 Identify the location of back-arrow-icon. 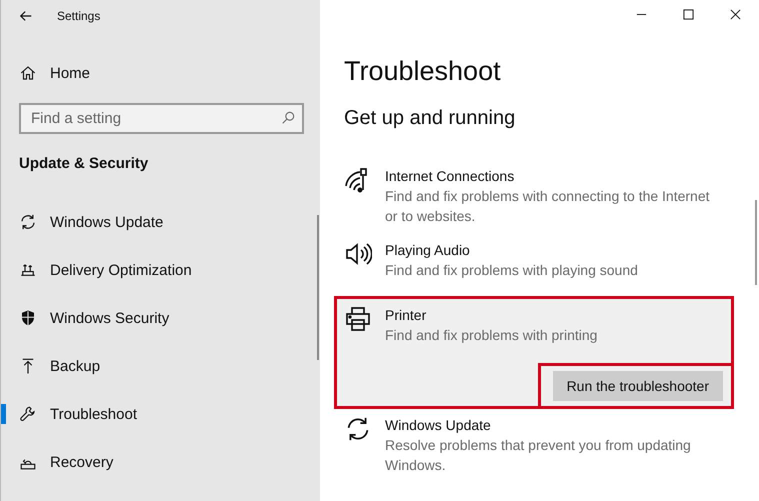
(26, 16).